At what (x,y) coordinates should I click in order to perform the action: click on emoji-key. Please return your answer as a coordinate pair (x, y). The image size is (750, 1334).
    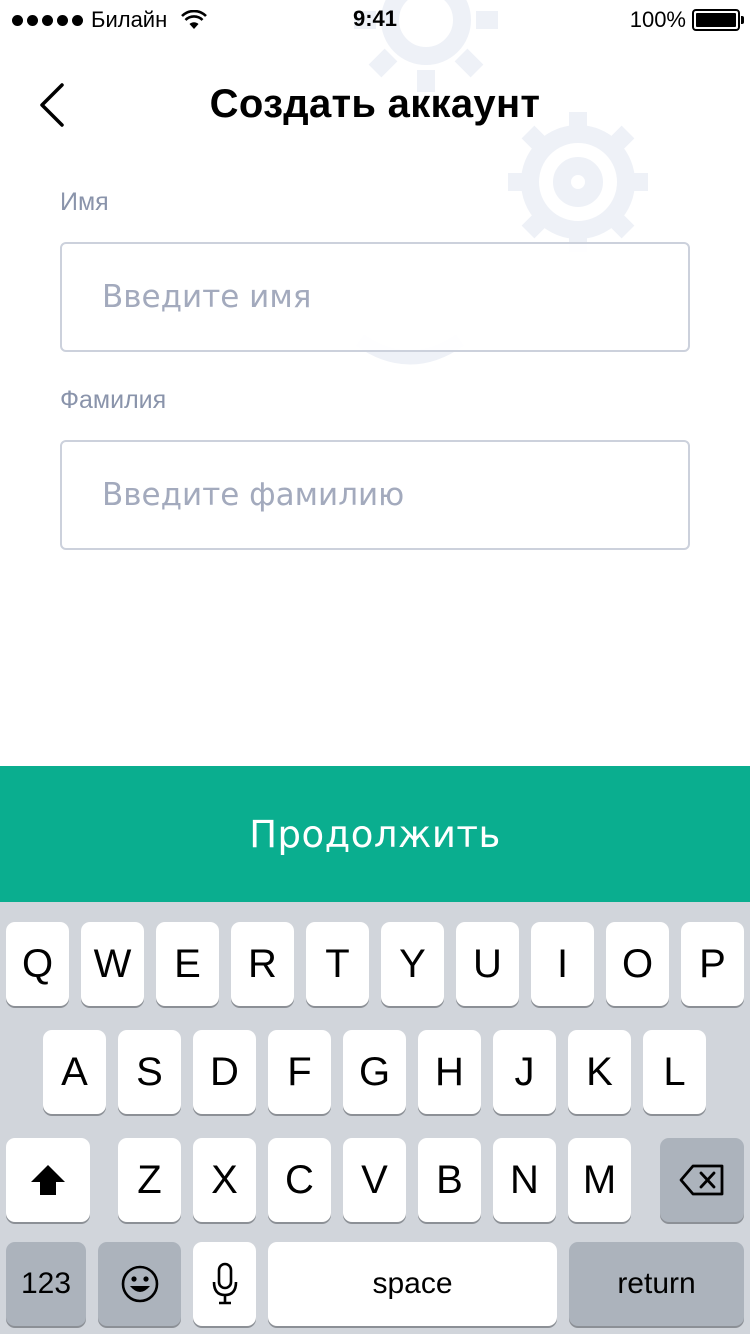
    Looking at the image, I should click on (139, 1284).